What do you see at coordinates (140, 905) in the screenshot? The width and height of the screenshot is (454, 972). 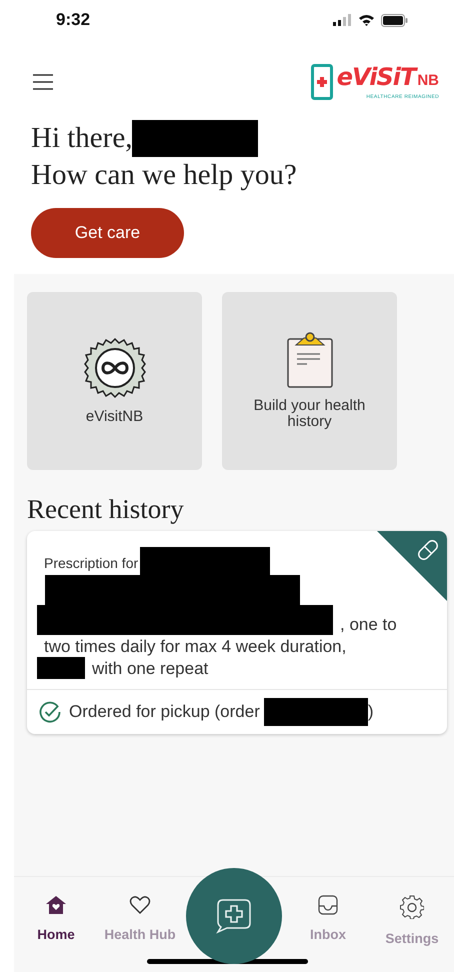 I see `heart-icon` at bounding box center [140, 905].